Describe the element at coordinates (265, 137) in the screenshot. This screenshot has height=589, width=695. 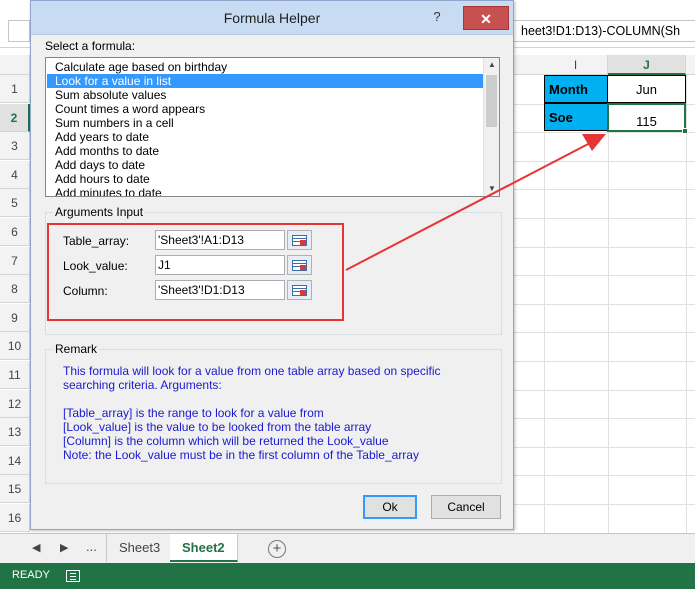
I see `formula-list-item: Add years to date` at that location.